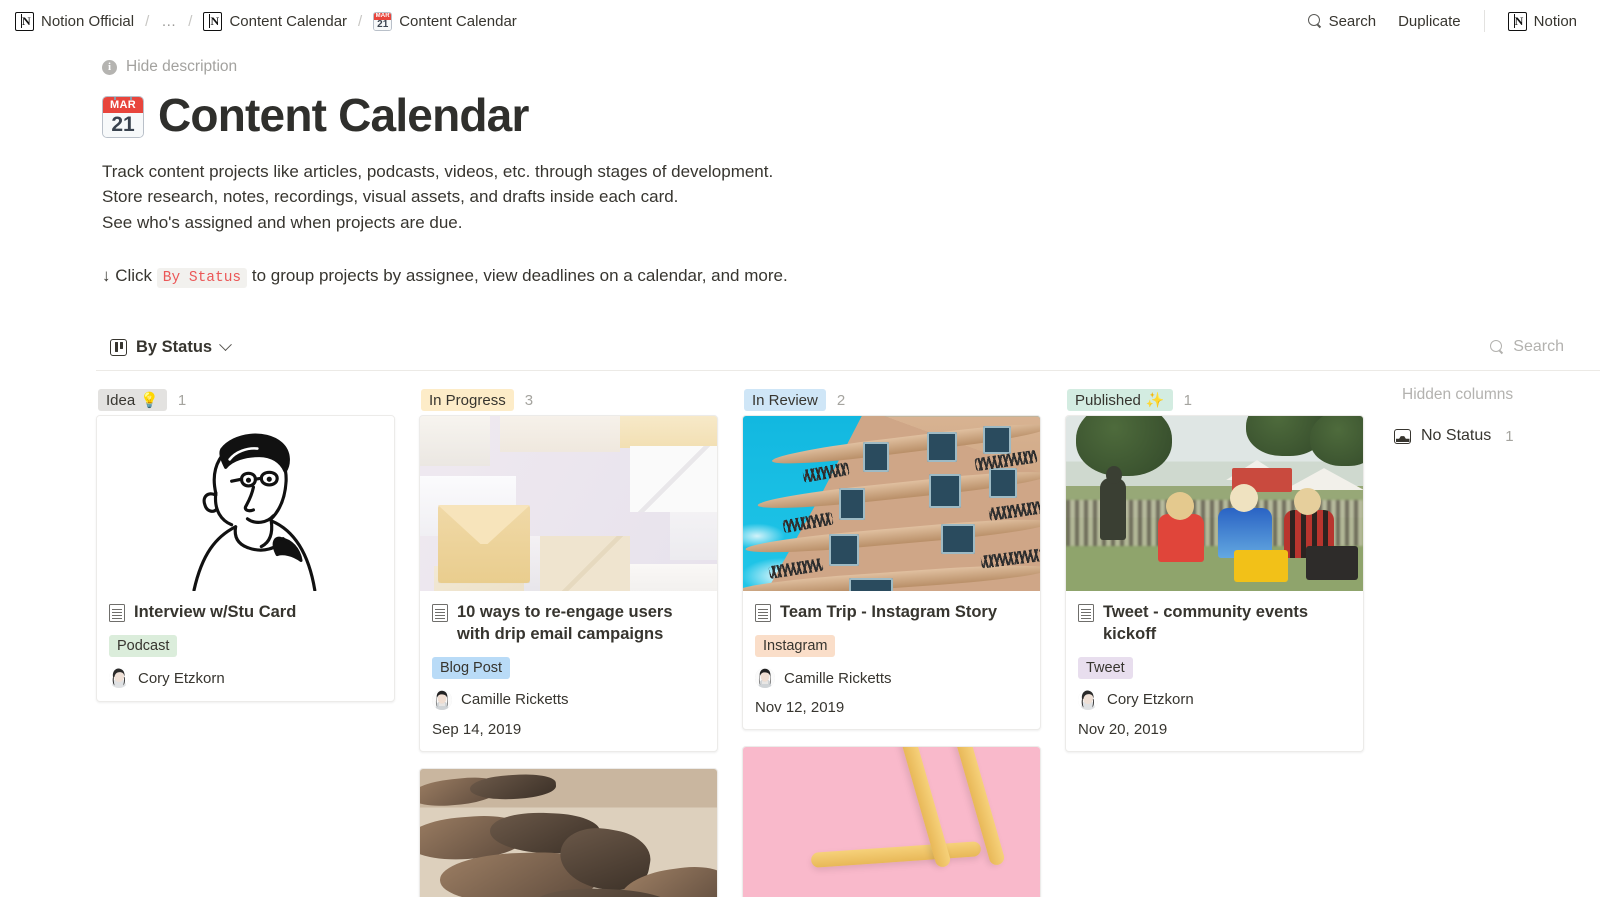 This screenshot has height=897, width=1600. What do you see at coordinates (121, 400) in the screenshot?
I see `status-badge-label: Idea` at bounding box center [121, 400].